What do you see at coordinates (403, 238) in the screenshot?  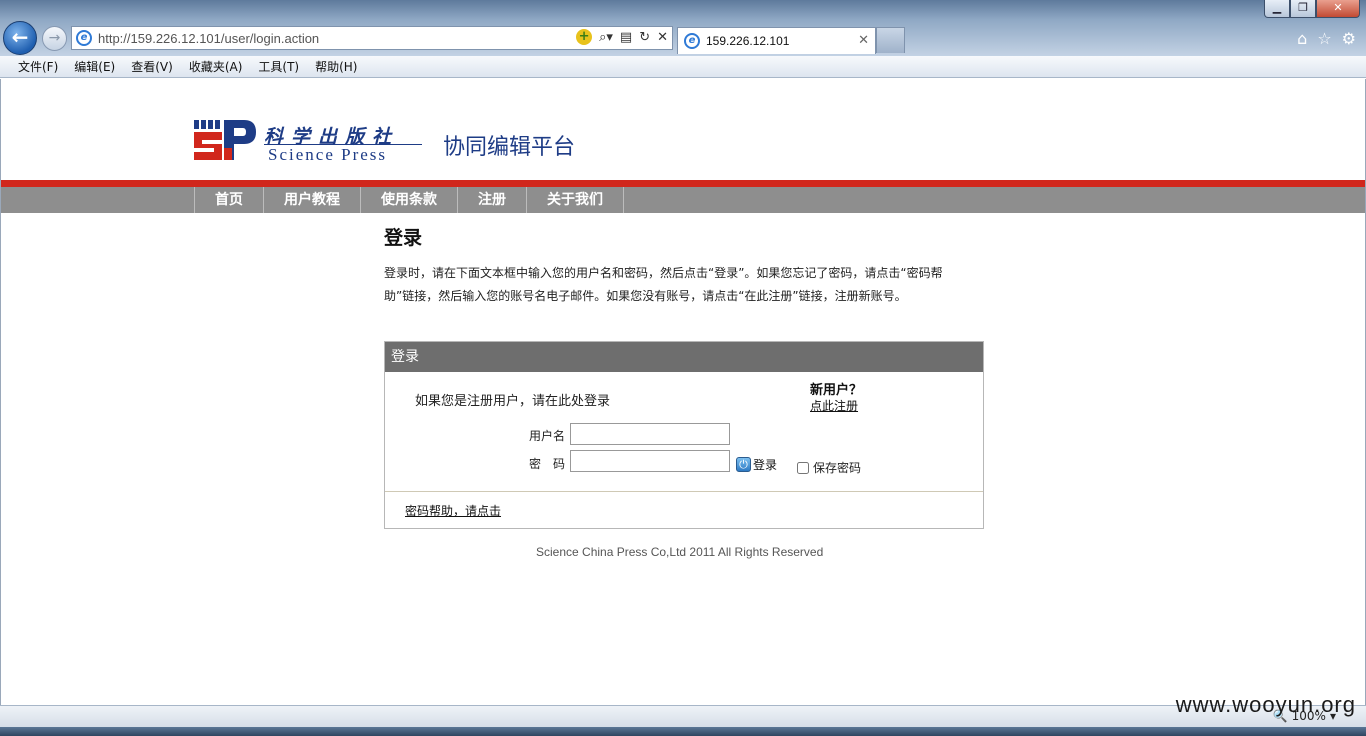 I see `page-title: 登录` at bounding box center [403, 238].